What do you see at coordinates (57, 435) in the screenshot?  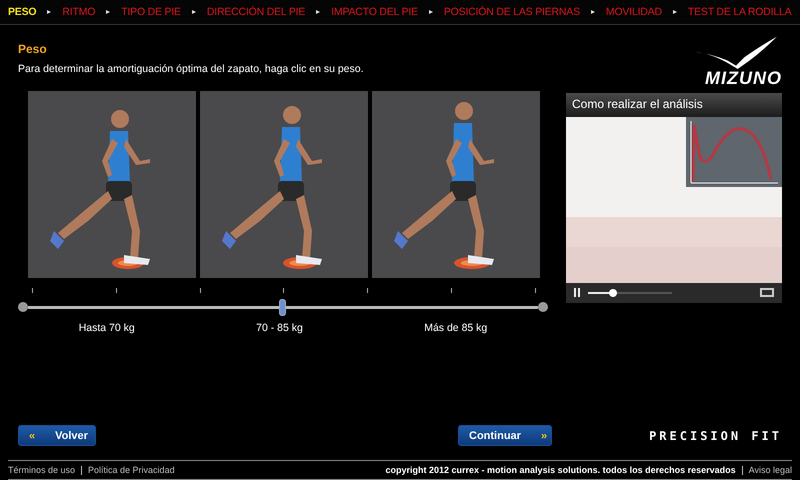 I see `back-button: « Volver` at bounding box center [57, 435].